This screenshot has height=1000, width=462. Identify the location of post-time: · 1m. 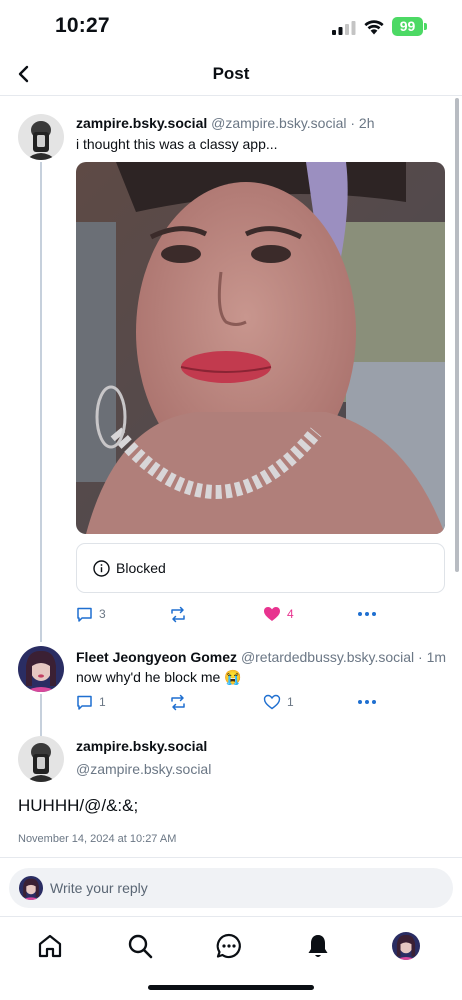
(432, 657).